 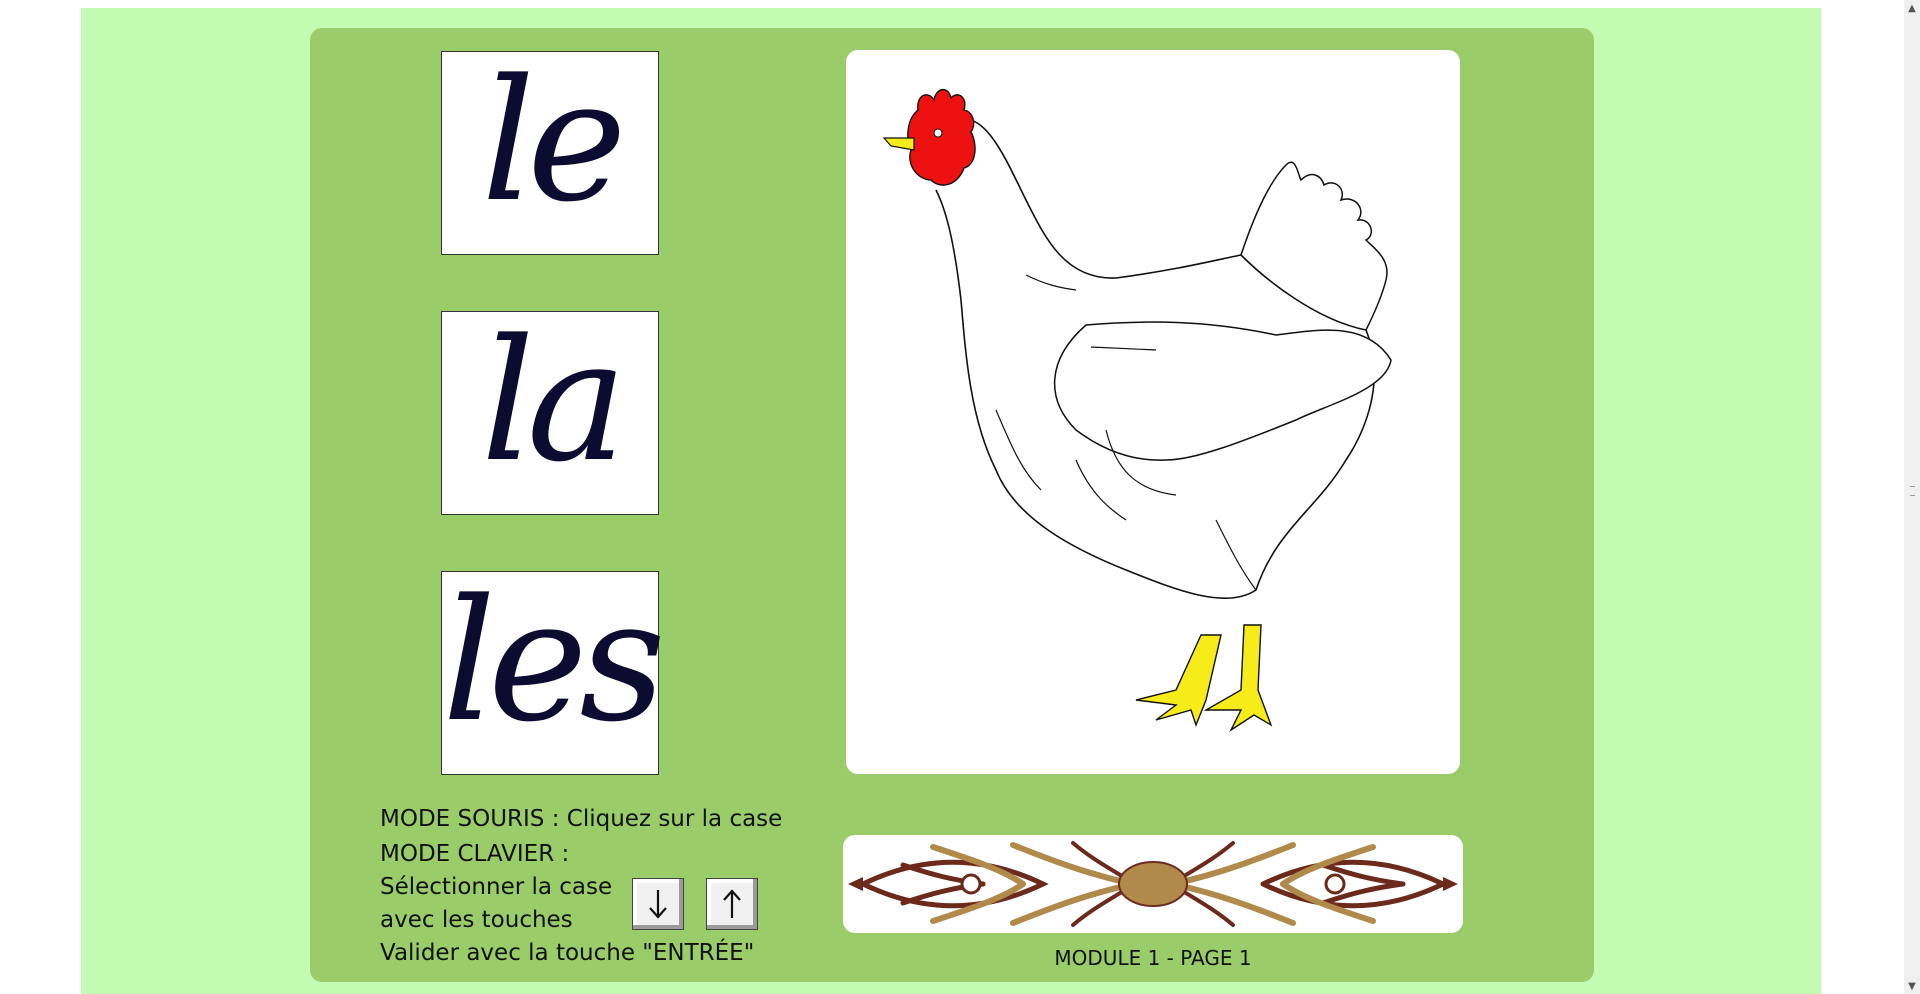 What do you see at coordinates (1912, 8) in the screenshot?
I see `scroll-up-icon: ▲` at bounding box center [1912, 8].